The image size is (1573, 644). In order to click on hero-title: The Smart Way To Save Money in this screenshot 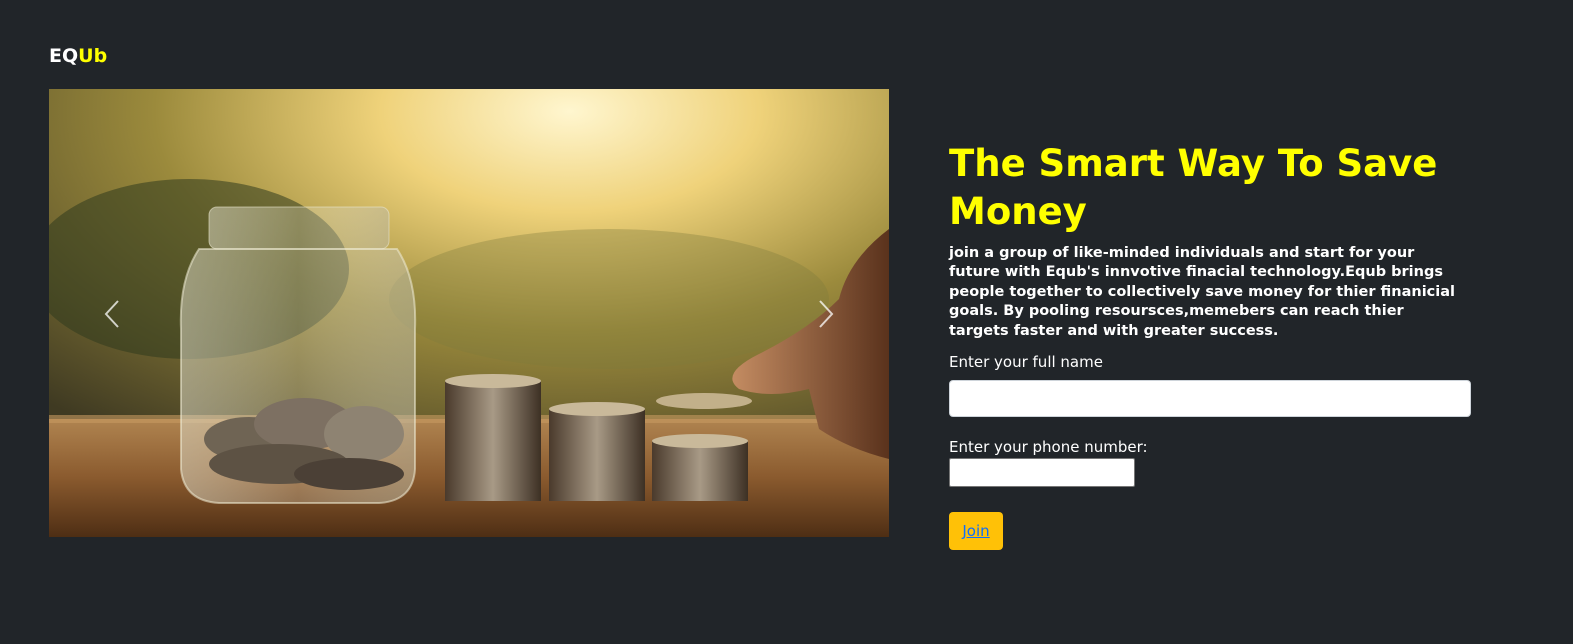, I will do `click(1193, 187)`.